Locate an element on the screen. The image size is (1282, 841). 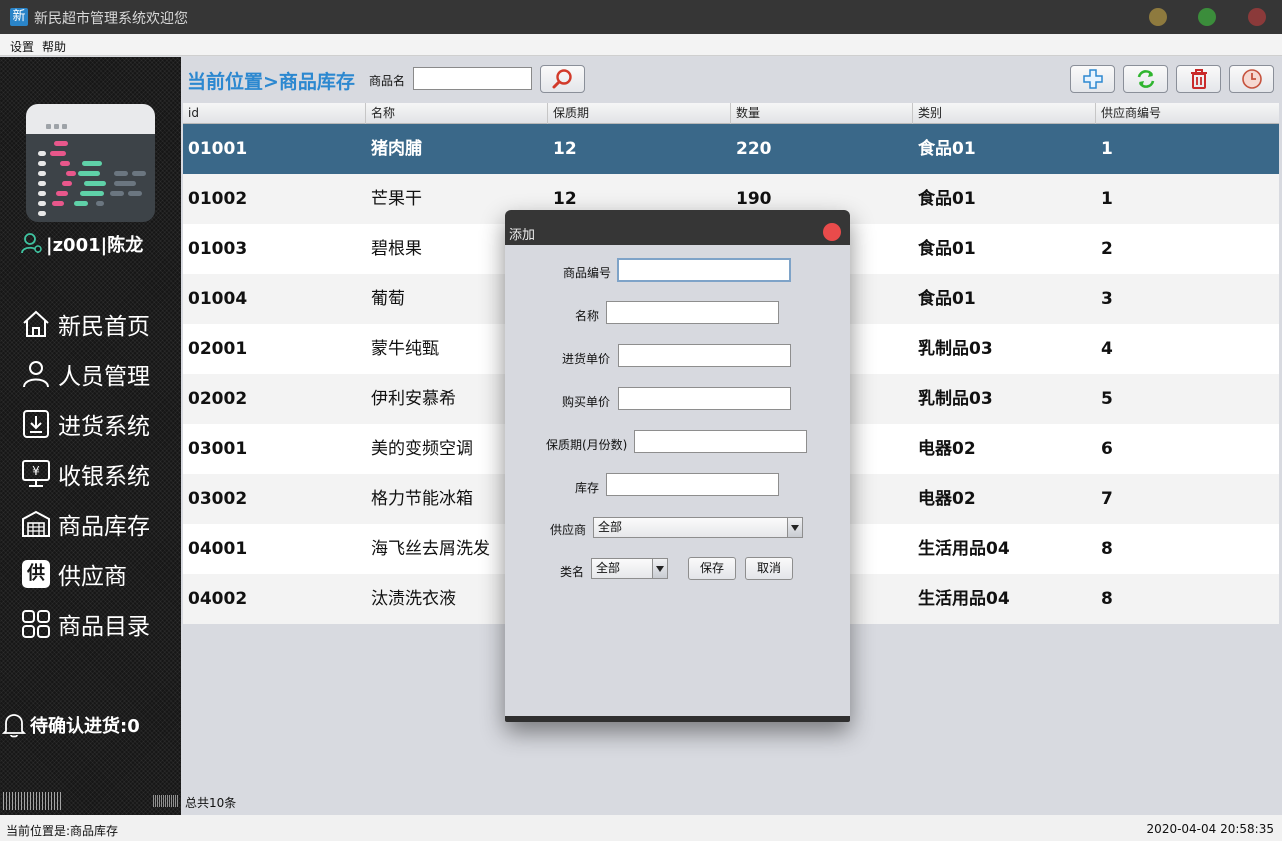
grid-catalog-icon is located at coordinates (36, 624).